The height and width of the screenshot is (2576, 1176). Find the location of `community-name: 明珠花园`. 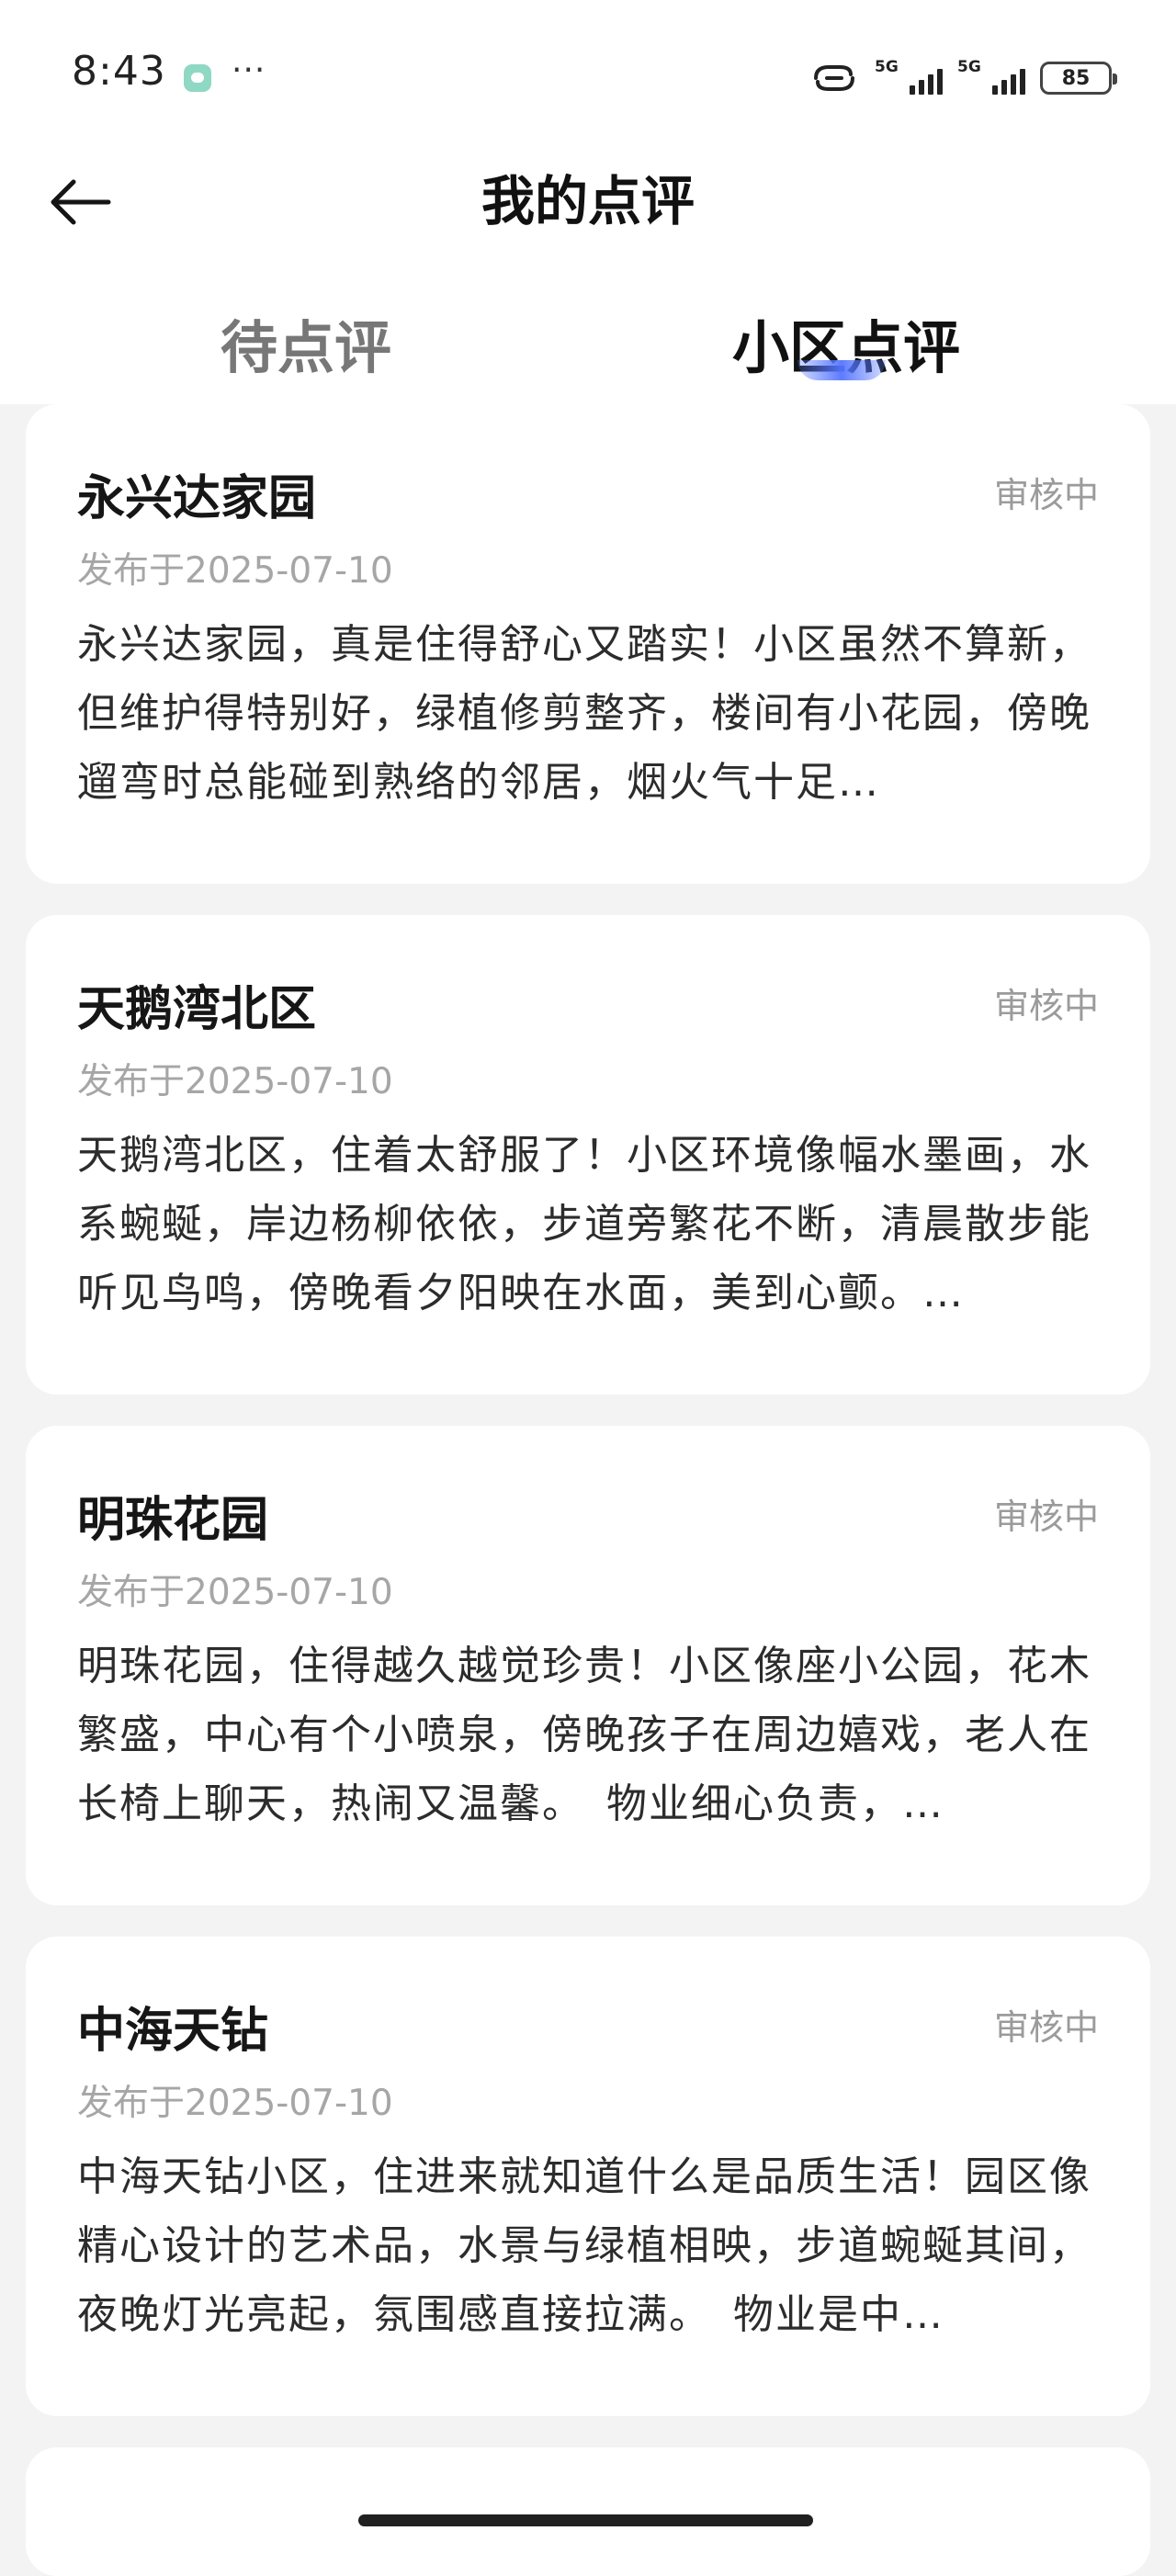

community-name: 明珠花园 is located at coordinates (173, 1520).